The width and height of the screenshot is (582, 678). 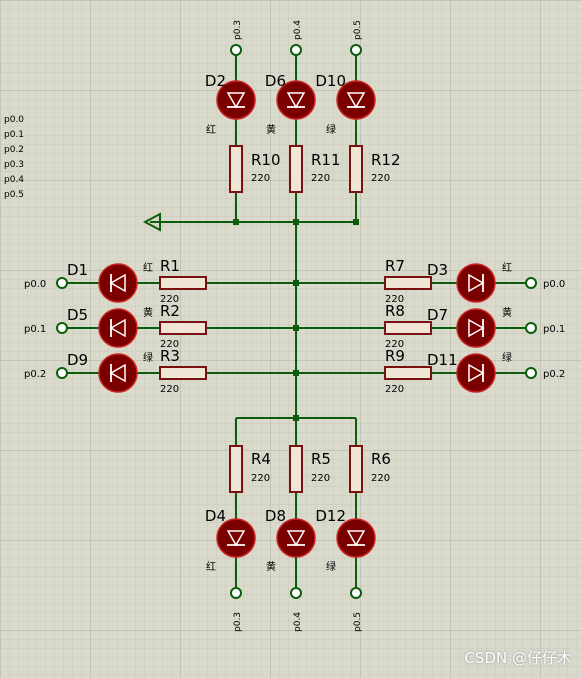 What do you see at coordinates (358, 30) in the screenshot?
I see `pin-label-top: p0.5` at bounding box center [358, 30].